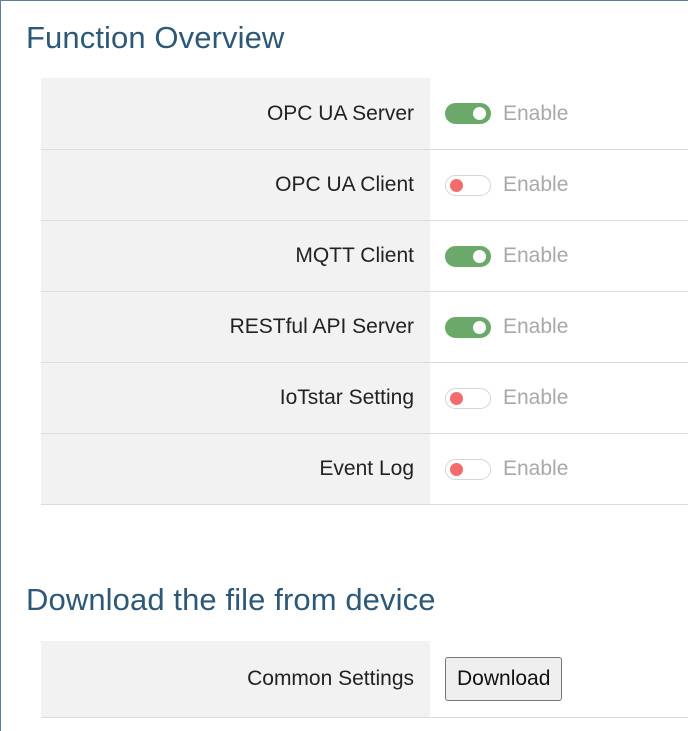 This screenshot has height=731, width=688. I want to click on download-table: Common Settings Download, so click(364, 679).